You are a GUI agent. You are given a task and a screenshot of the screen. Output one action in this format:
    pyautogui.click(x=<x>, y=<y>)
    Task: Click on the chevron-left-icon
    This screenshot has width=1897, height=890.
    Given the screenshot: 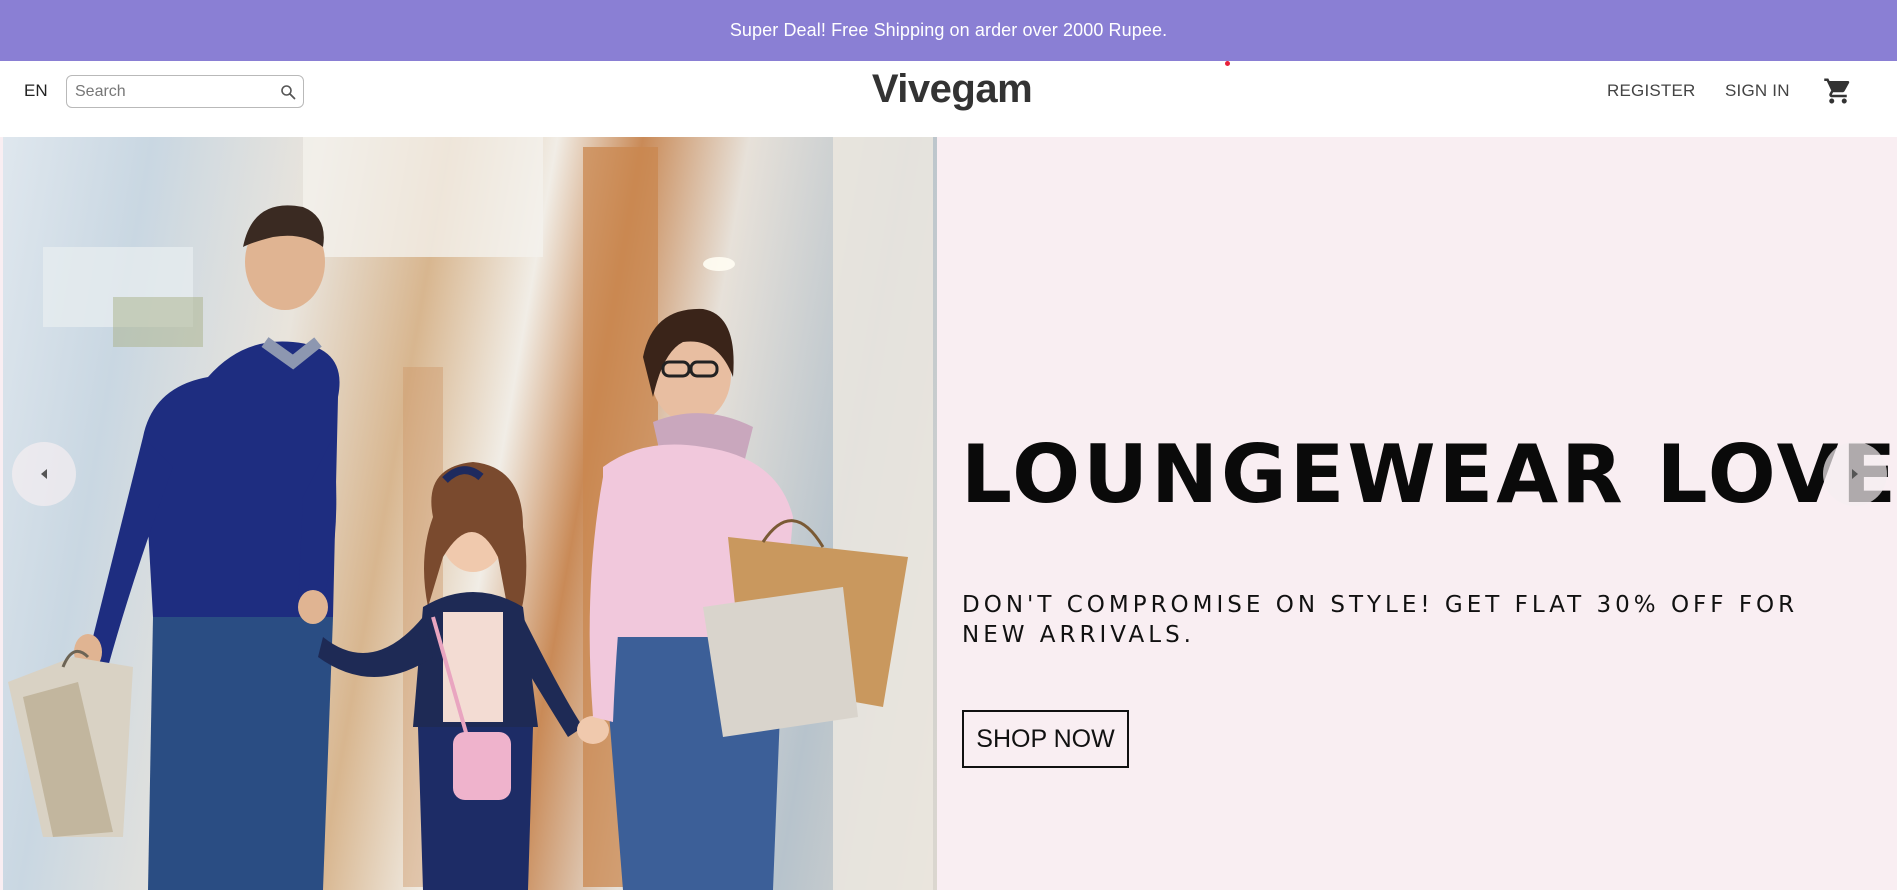 What is the action you would take?
    pyautogui.click(x=44, y=474)
    